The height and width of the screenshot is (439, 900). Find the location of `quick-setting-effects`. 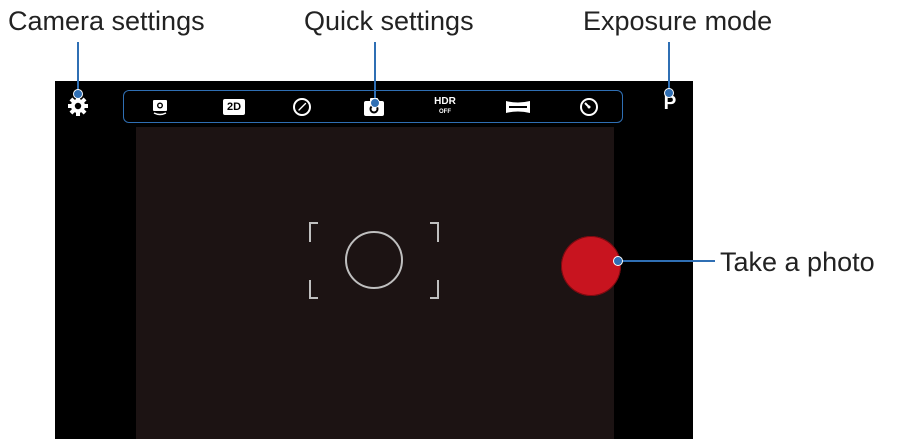

quick-setting-effects is located at coordinates (302, 107).